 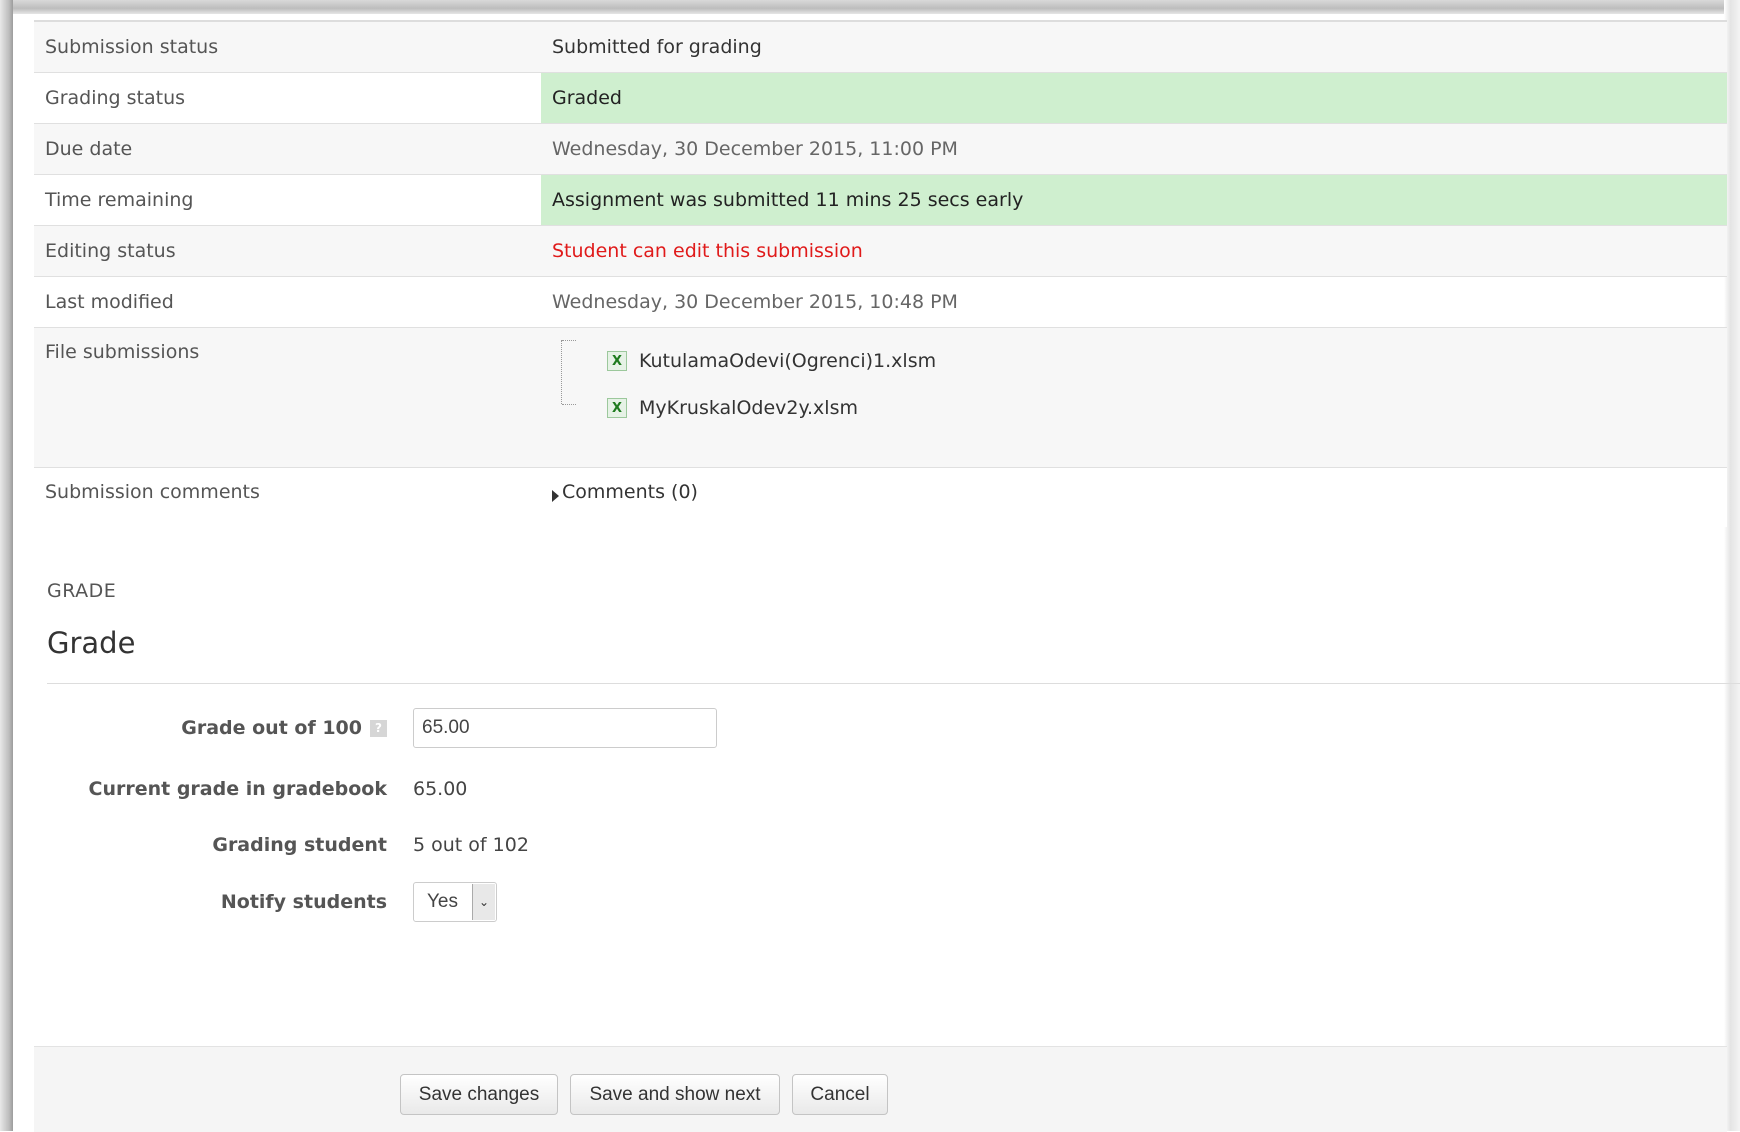 What do you see at coordinates (442, 901) in the screenshot?
I see `notify-students-value: Yes` at bounding box center [442, 901].